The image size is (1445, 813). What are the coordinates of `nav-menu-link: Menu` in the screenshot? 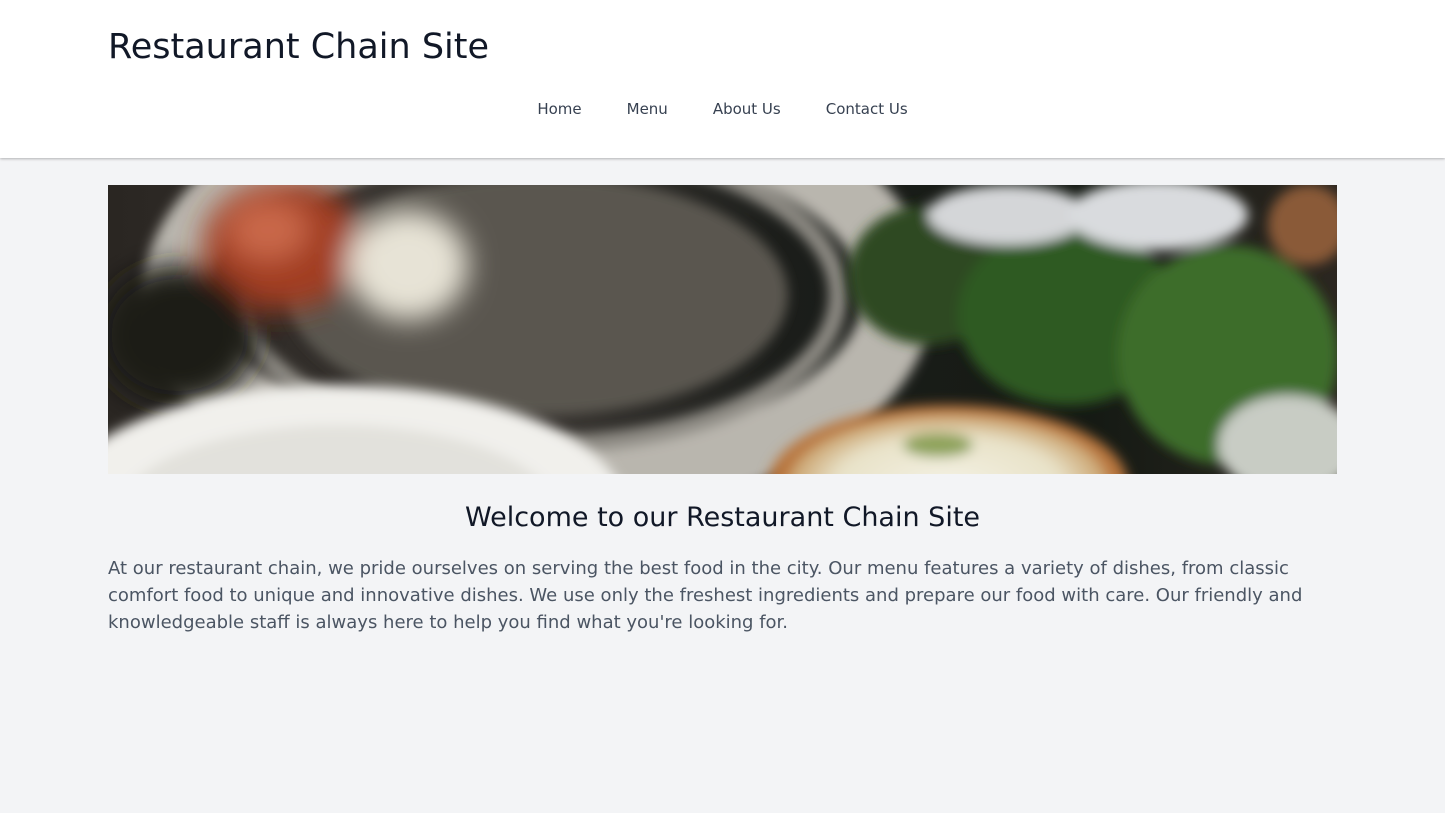 It's located at (647, 109).